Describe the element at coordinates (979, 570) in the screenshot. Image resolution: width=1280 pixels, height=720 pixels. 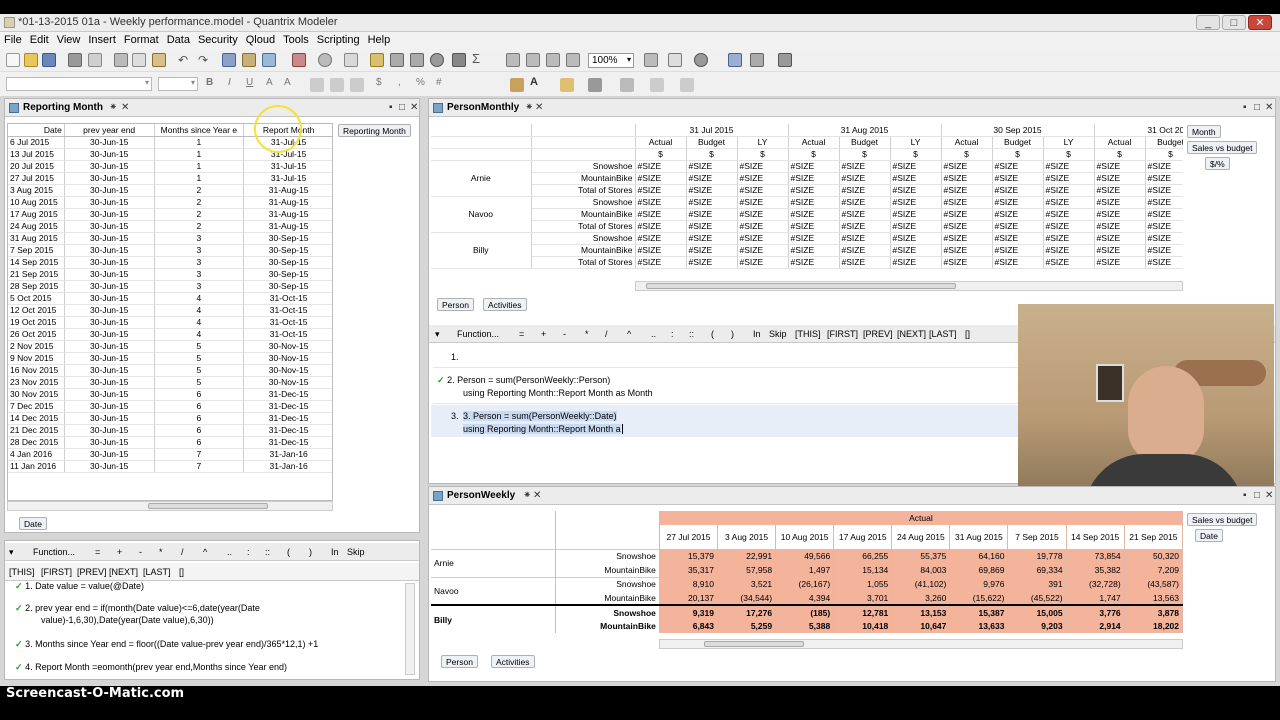
I see `table-cell: 69,869` at that location.